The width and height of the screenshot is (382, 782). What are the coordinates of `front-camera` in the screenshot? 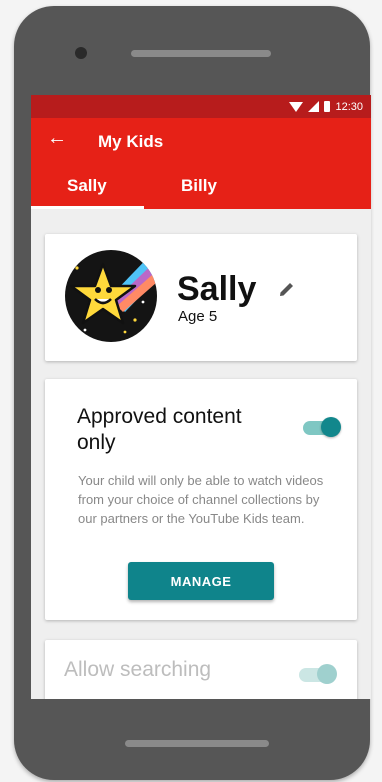 It's located at (81, 53).